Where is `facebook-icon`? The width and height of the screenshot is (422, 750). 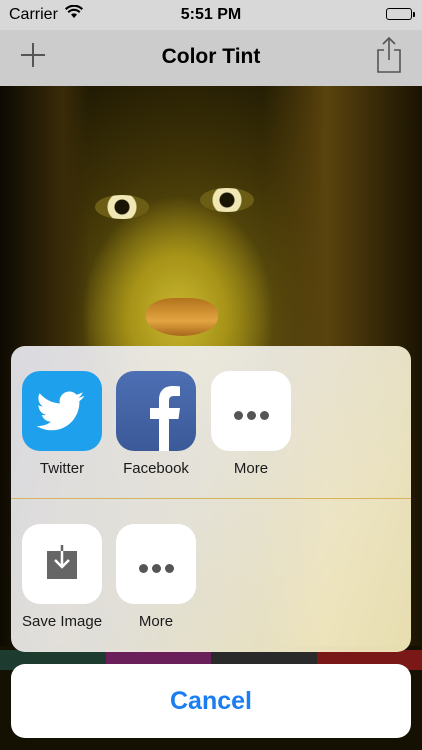
facebook-icon is located at coordinates (156, 411).